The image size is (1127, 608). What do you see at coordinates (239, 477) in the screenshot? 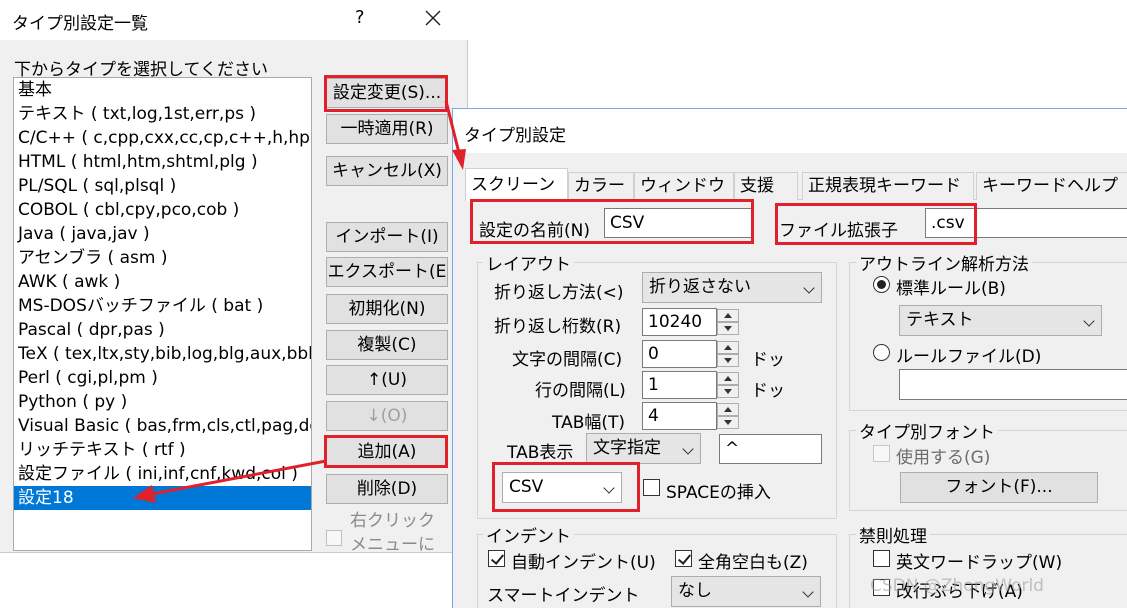
I see `arrow-to-new-item` at bounding box center [239, 477].